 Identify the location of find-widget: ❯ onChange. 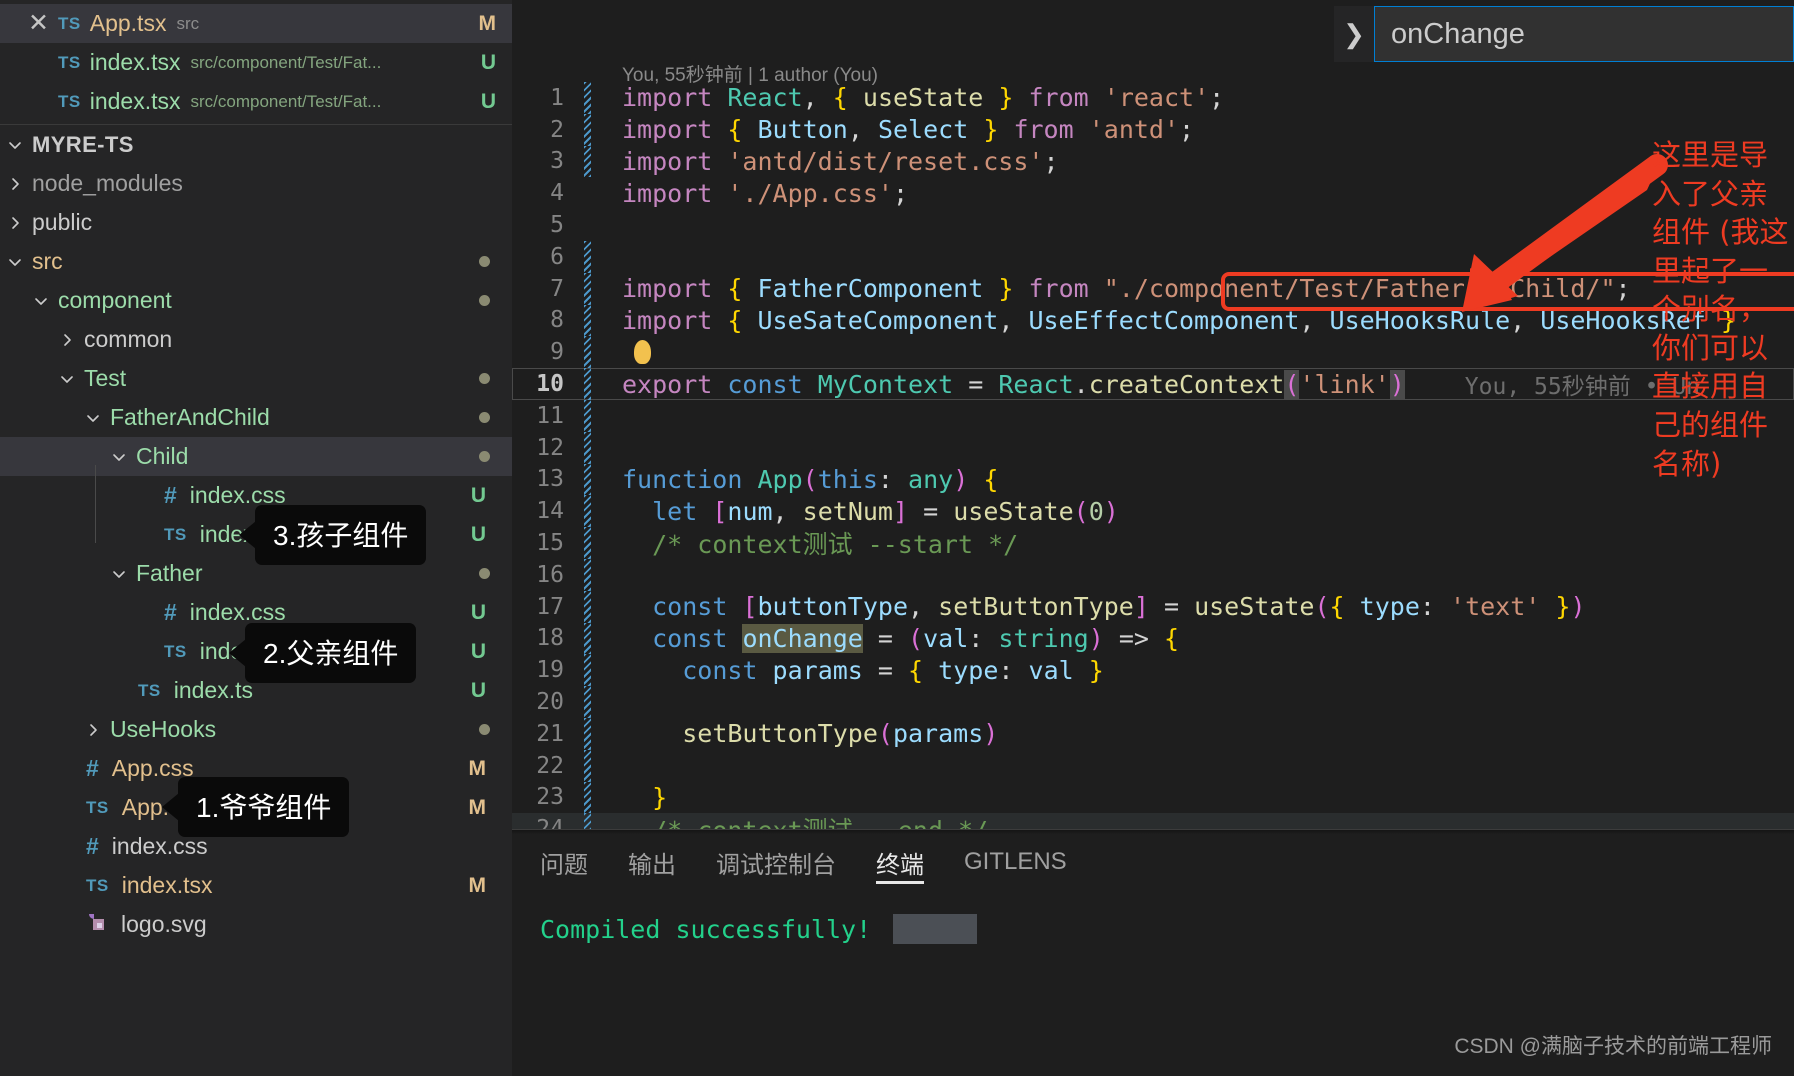
(1564, 34).